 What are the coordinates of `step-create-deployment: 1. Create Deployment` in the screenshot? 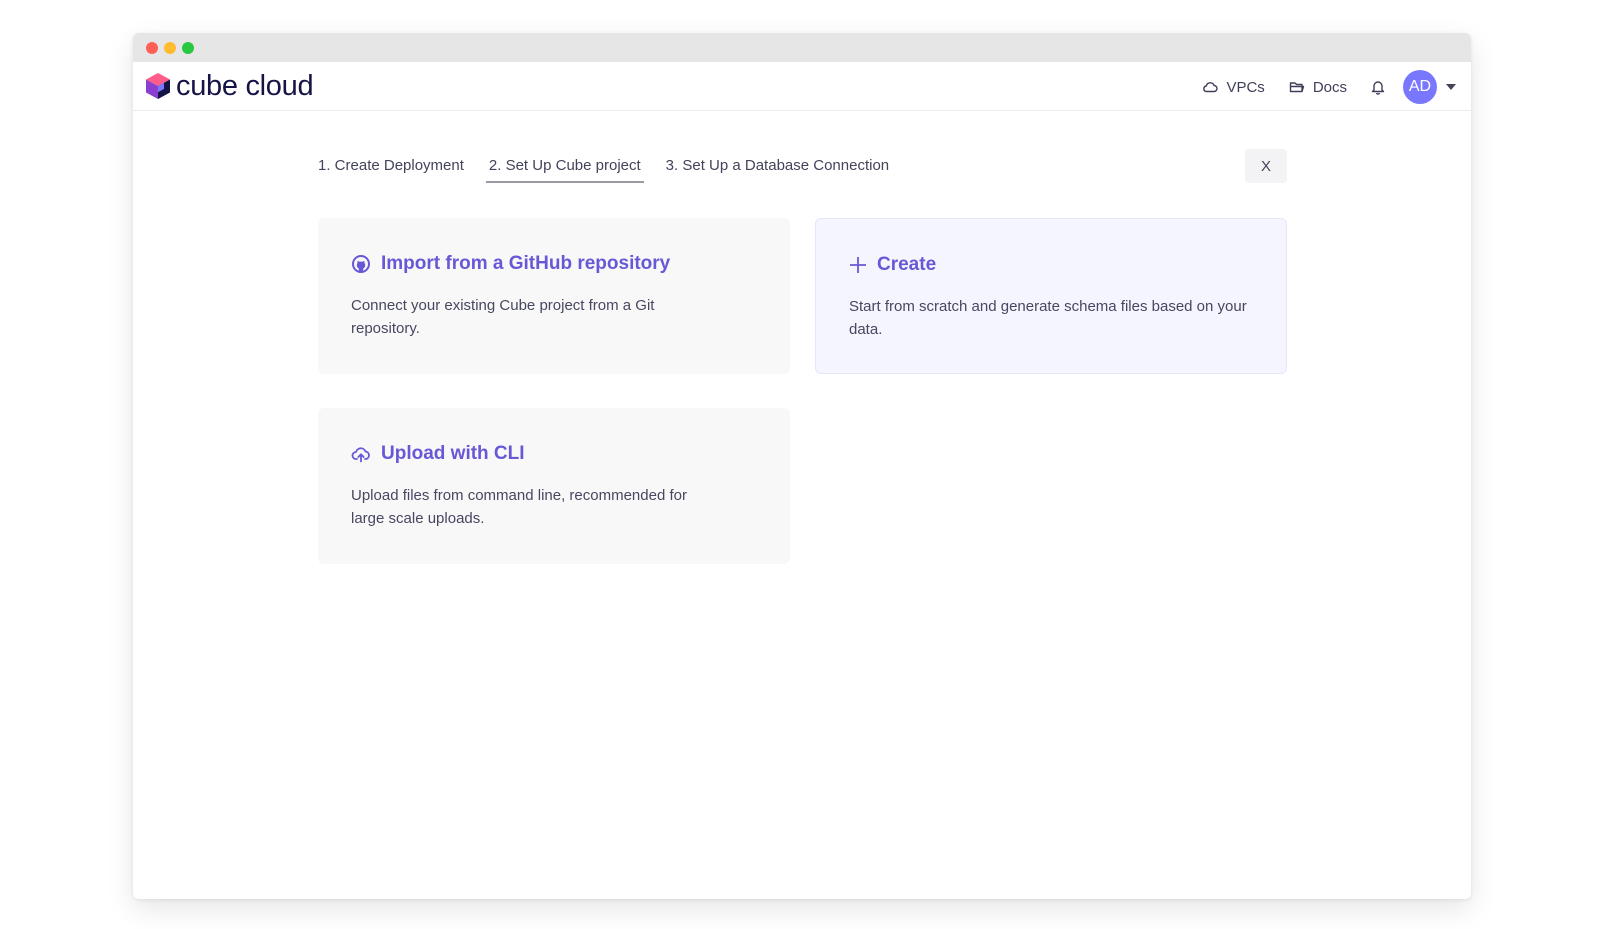 It's located at (391, 167).